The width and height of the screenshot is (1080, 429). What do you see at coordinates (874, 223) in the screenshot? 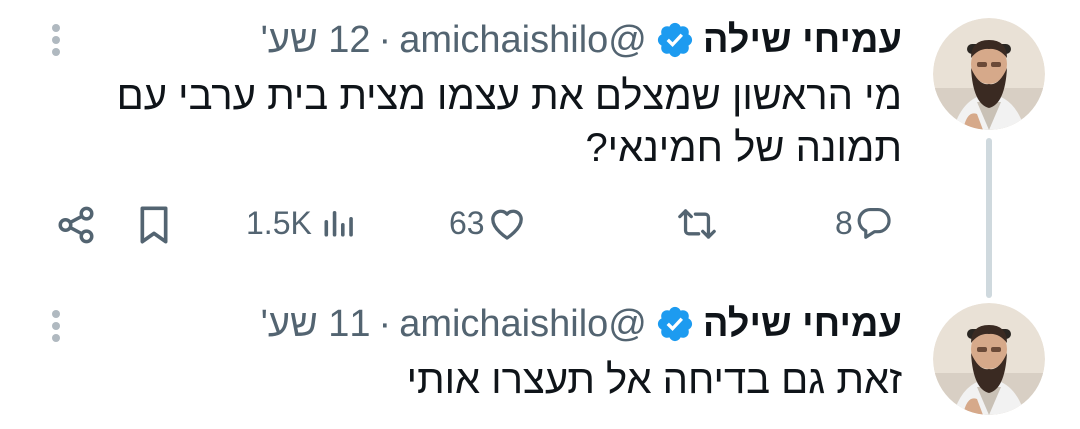
I see `speech-bubble-icon` at bounding box center [874, 223].